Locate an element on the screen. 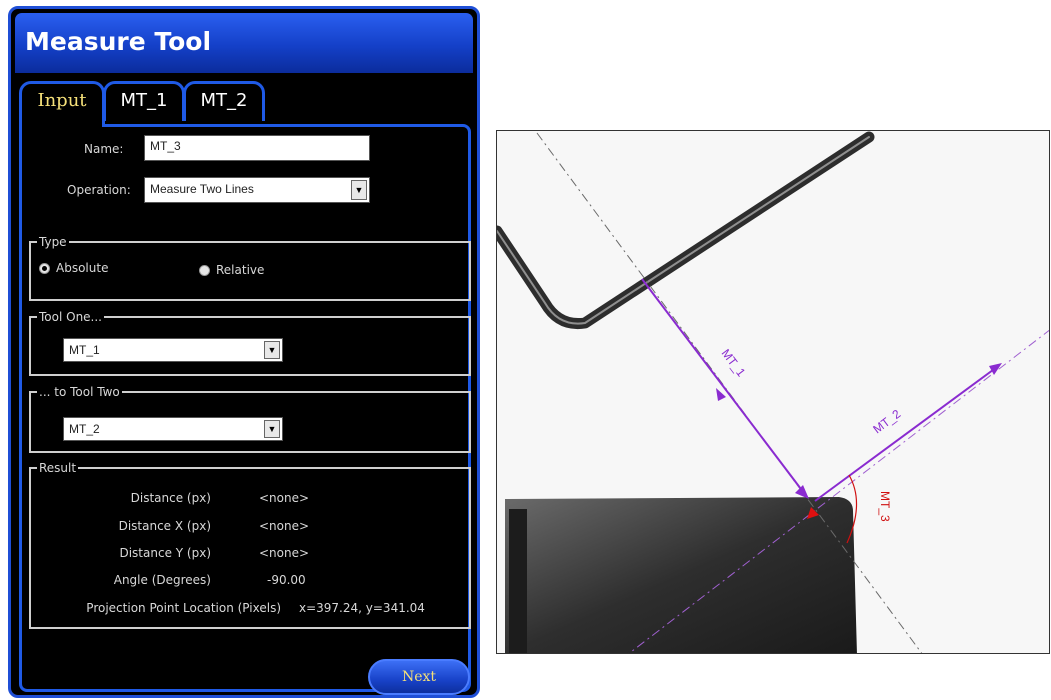 The height and width of the screenshot is (700, 1051). block-face is located at coordinates (518, 581).